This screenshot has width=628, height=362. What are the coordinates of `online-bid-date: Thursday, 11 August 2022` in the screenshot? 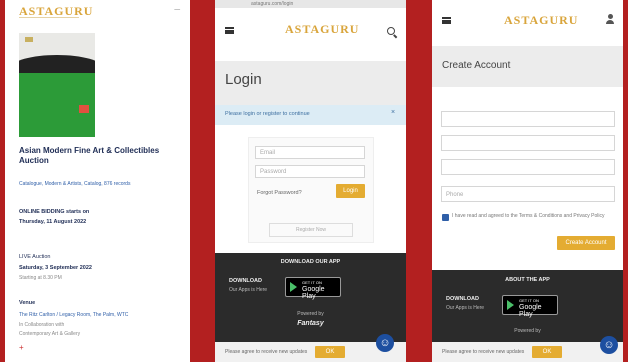 It's located at (53, 222).